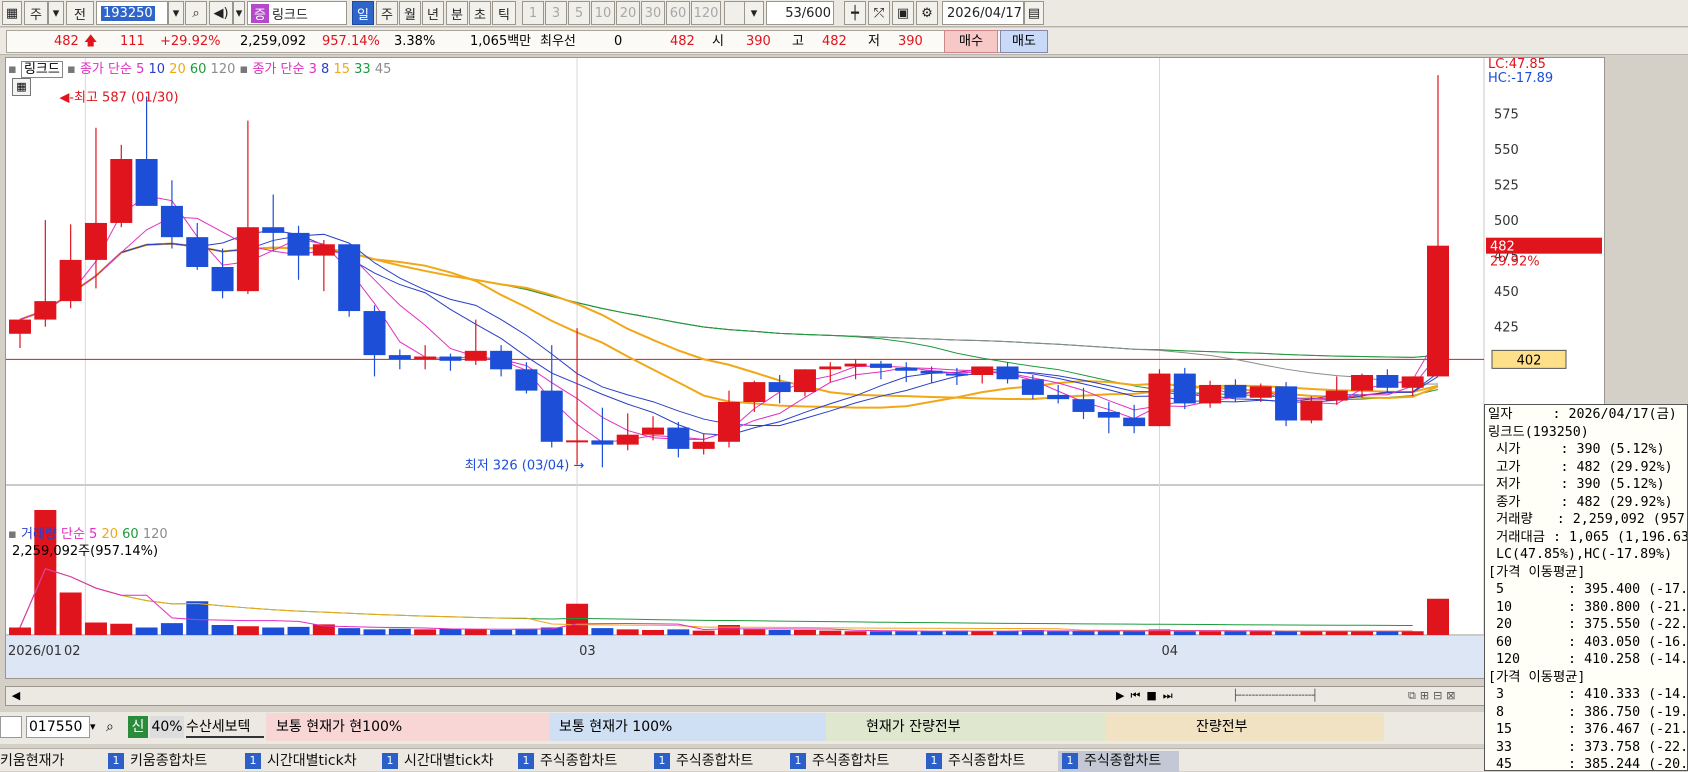 This screenshot has height=772, width=1688. What do you see at coordinates (457, 13) in the screenshot?
I see `period-minute-button: 분` at bounding box center [457, 13].